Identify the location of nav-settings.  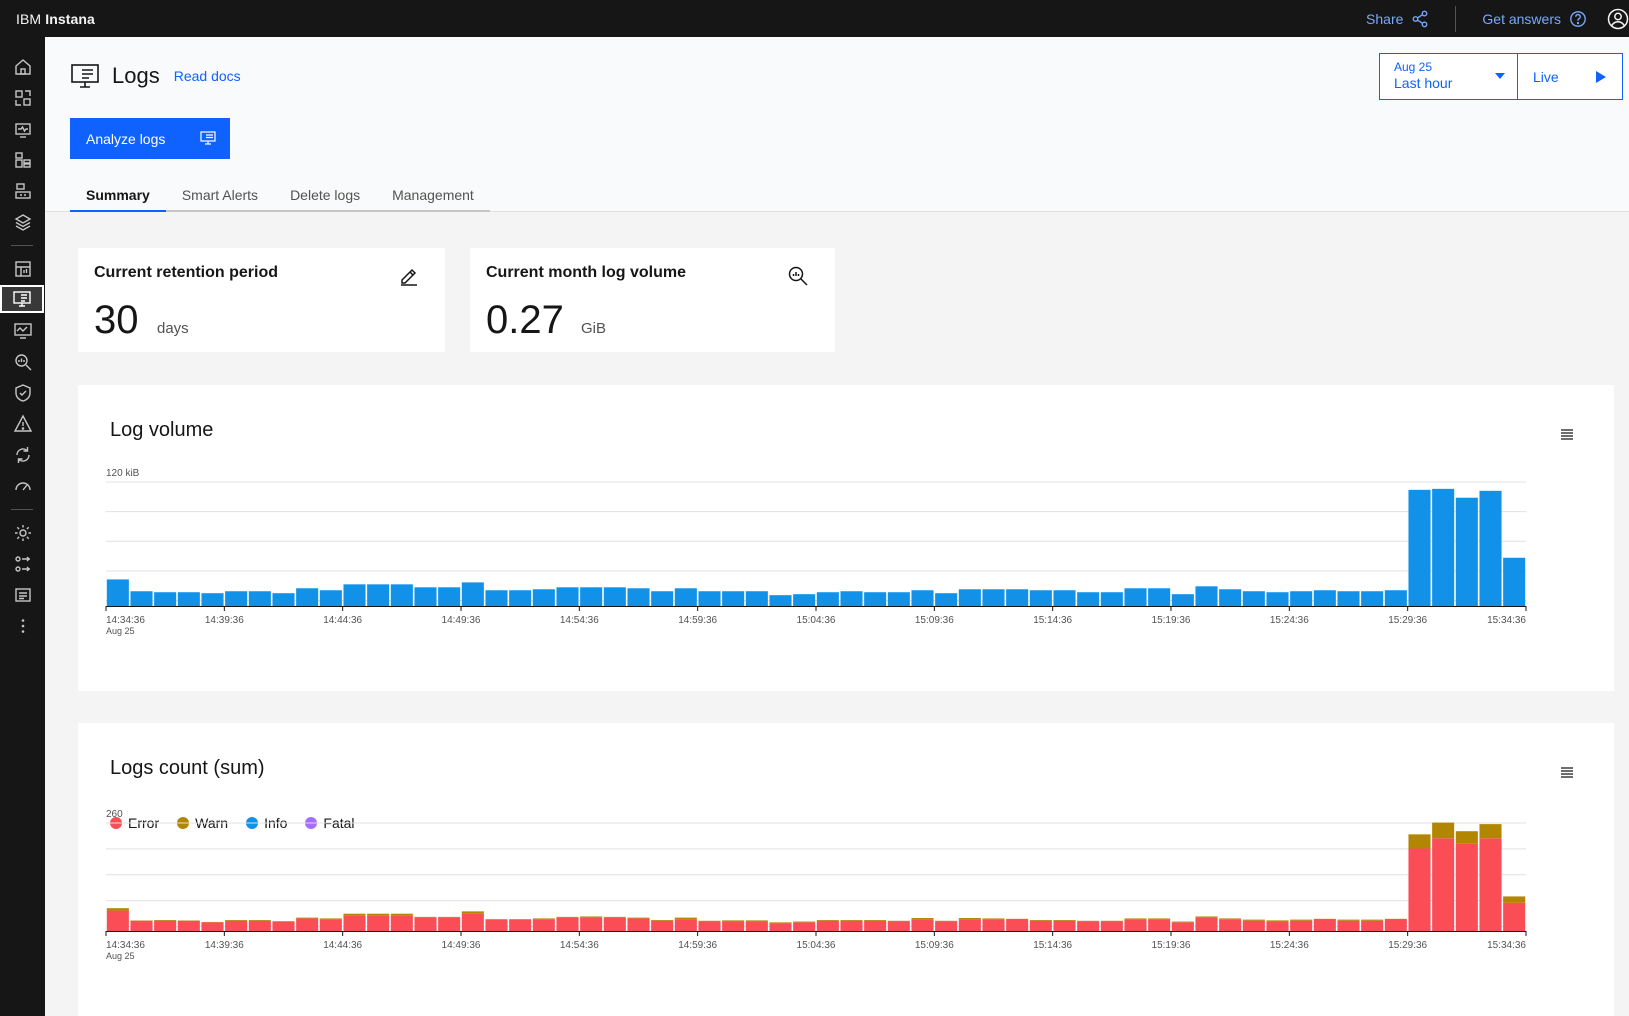
(22, 533).